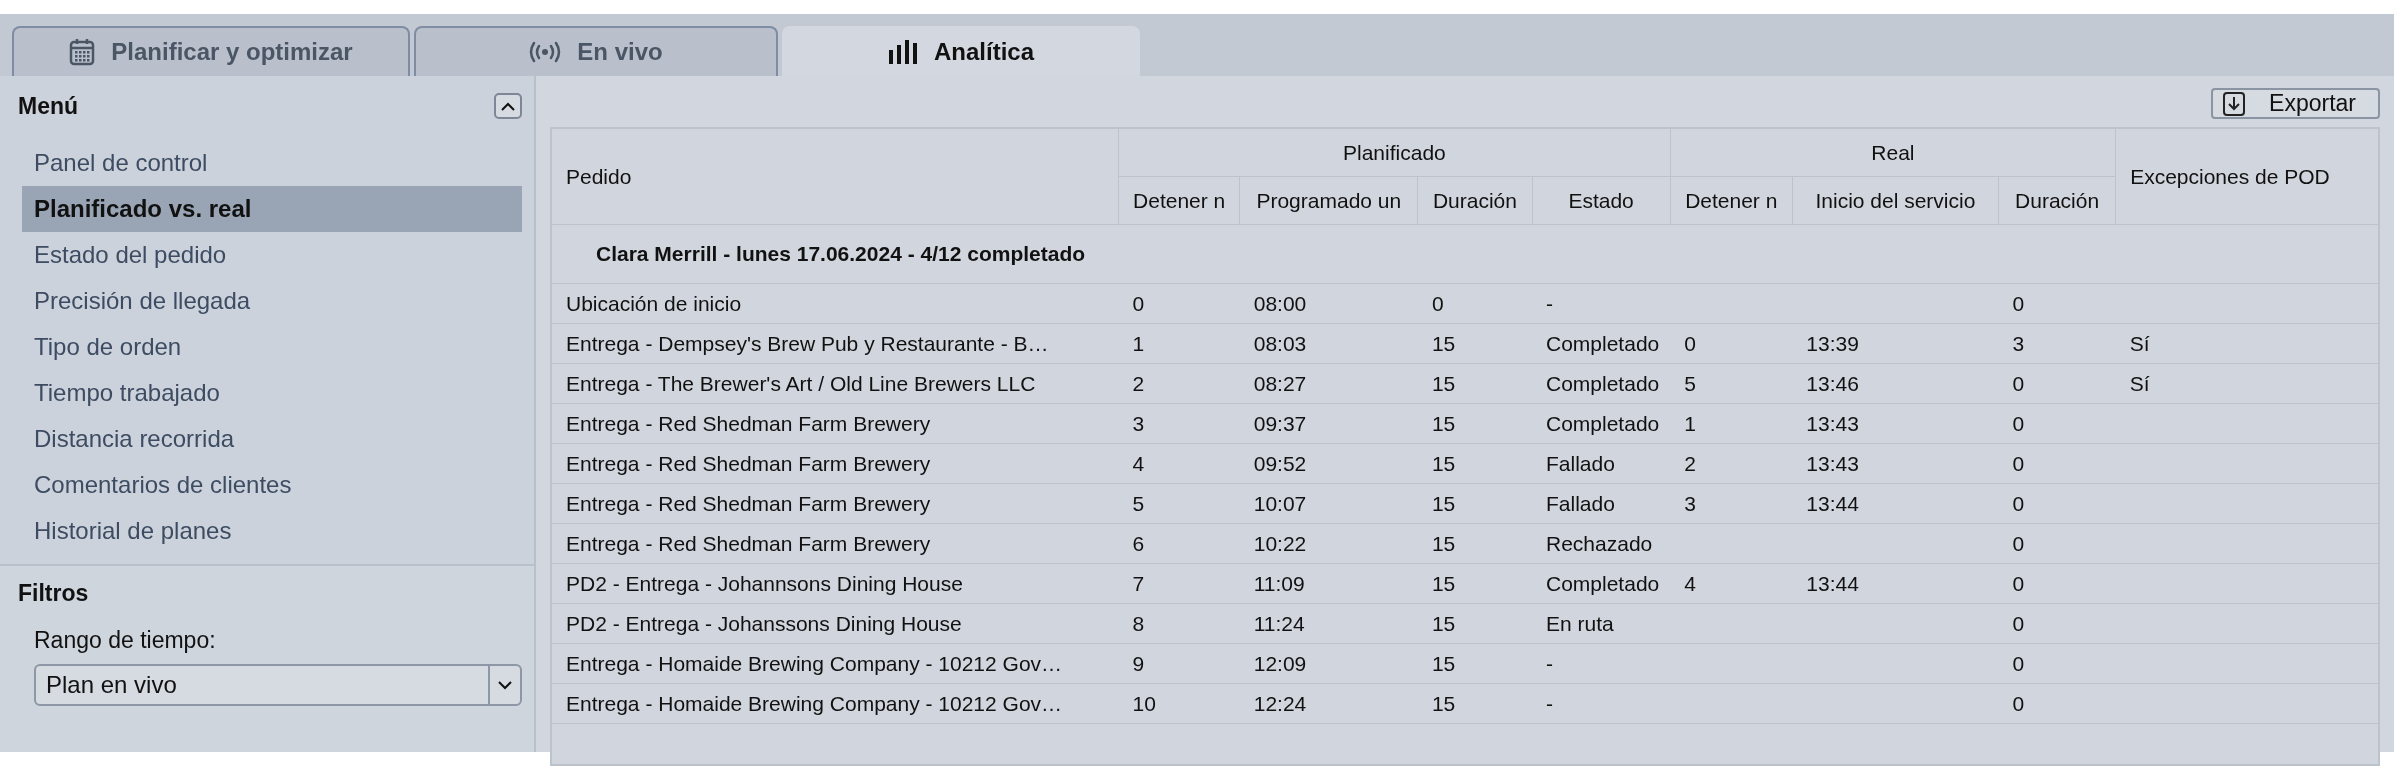  Describe the element at coordinates (1832, 383) in the screenshot. I see `table-cell: 13:46` at that location.